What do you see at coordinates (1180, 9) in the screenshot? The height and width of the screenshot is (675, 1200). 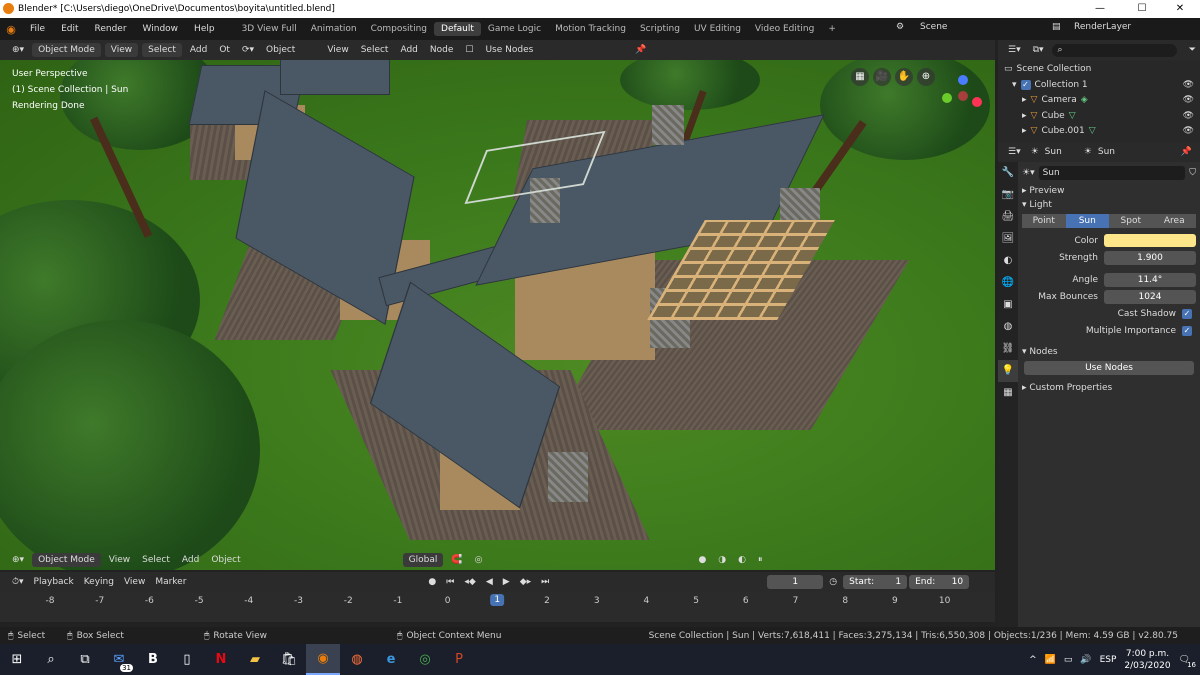 I see `close-button: ✕` at bounding box center [1180, 9].